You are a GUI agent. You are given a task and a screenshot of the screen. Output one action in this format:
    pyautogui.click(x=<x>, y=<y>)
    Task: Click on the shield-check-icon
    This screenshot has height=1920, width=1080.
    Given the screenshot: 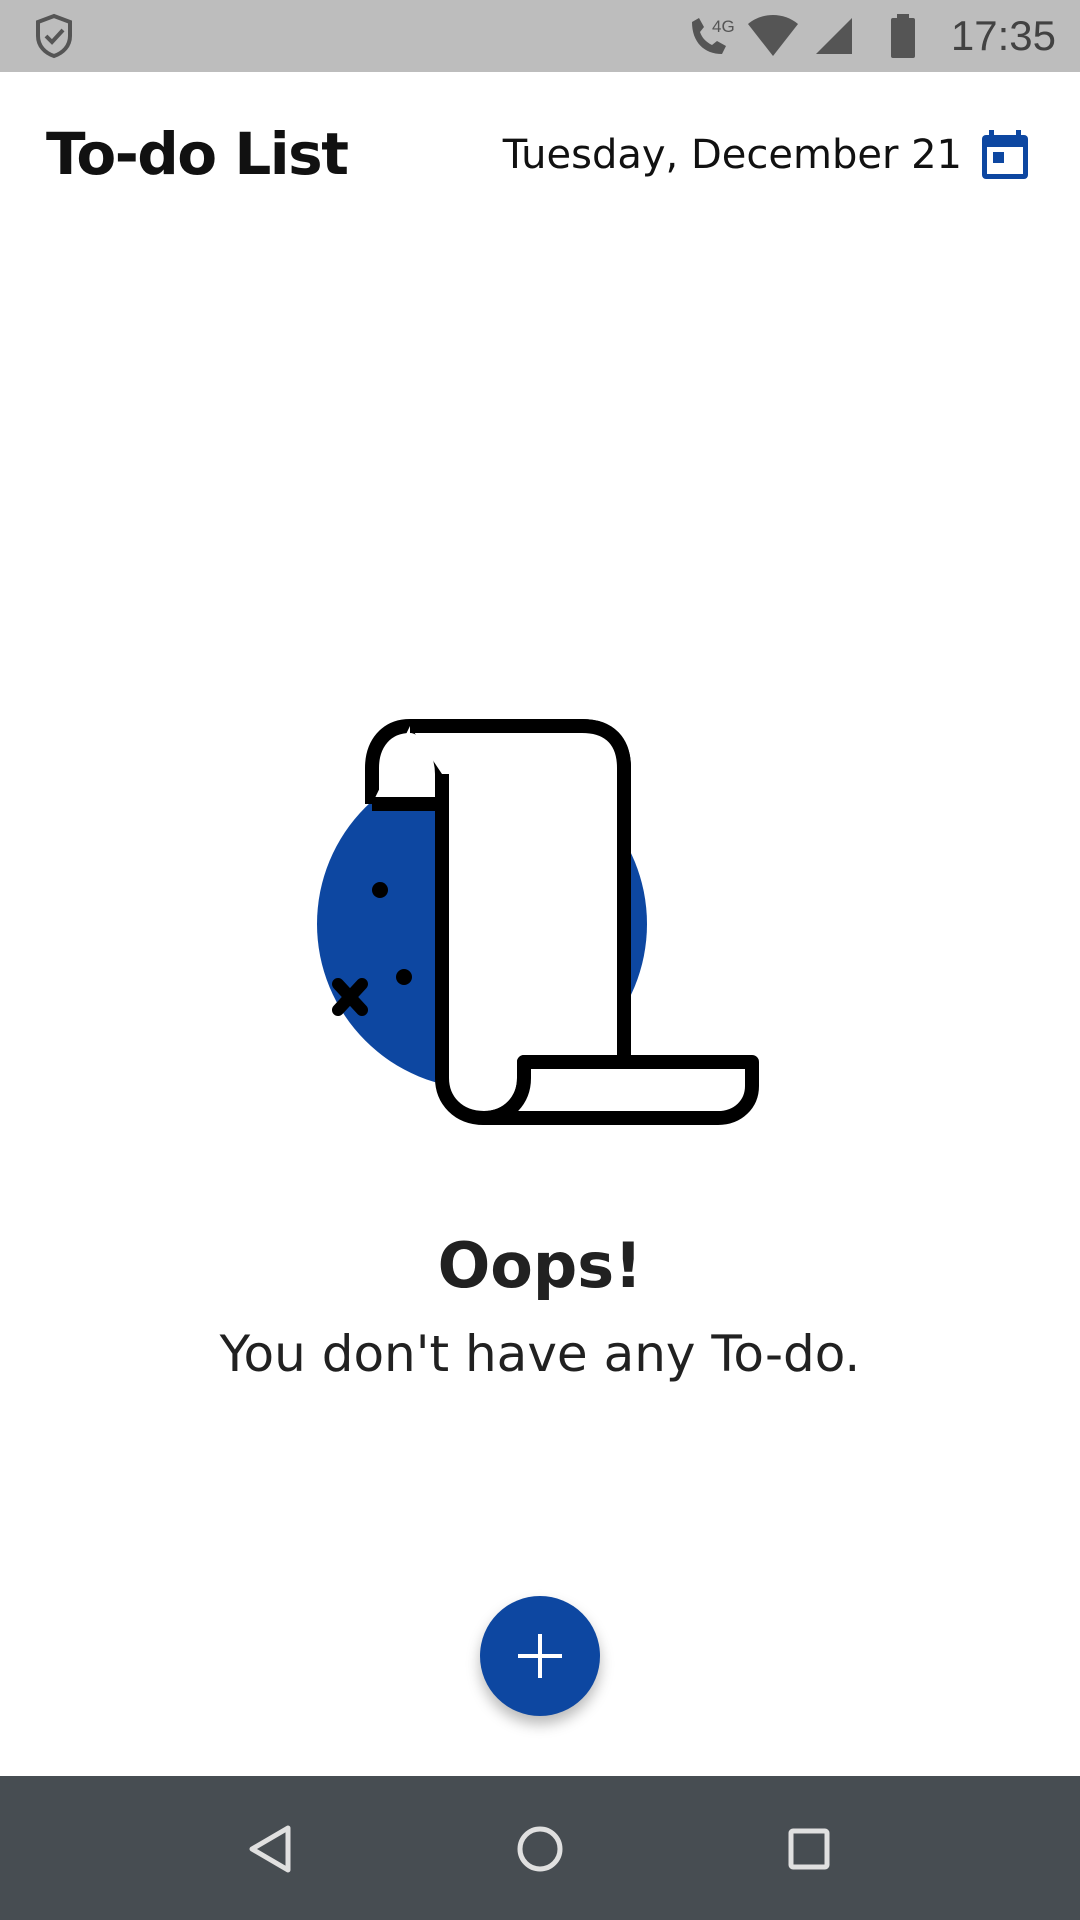 What is the action you would take?
    pyautogui.click(x=54, y=36)
    